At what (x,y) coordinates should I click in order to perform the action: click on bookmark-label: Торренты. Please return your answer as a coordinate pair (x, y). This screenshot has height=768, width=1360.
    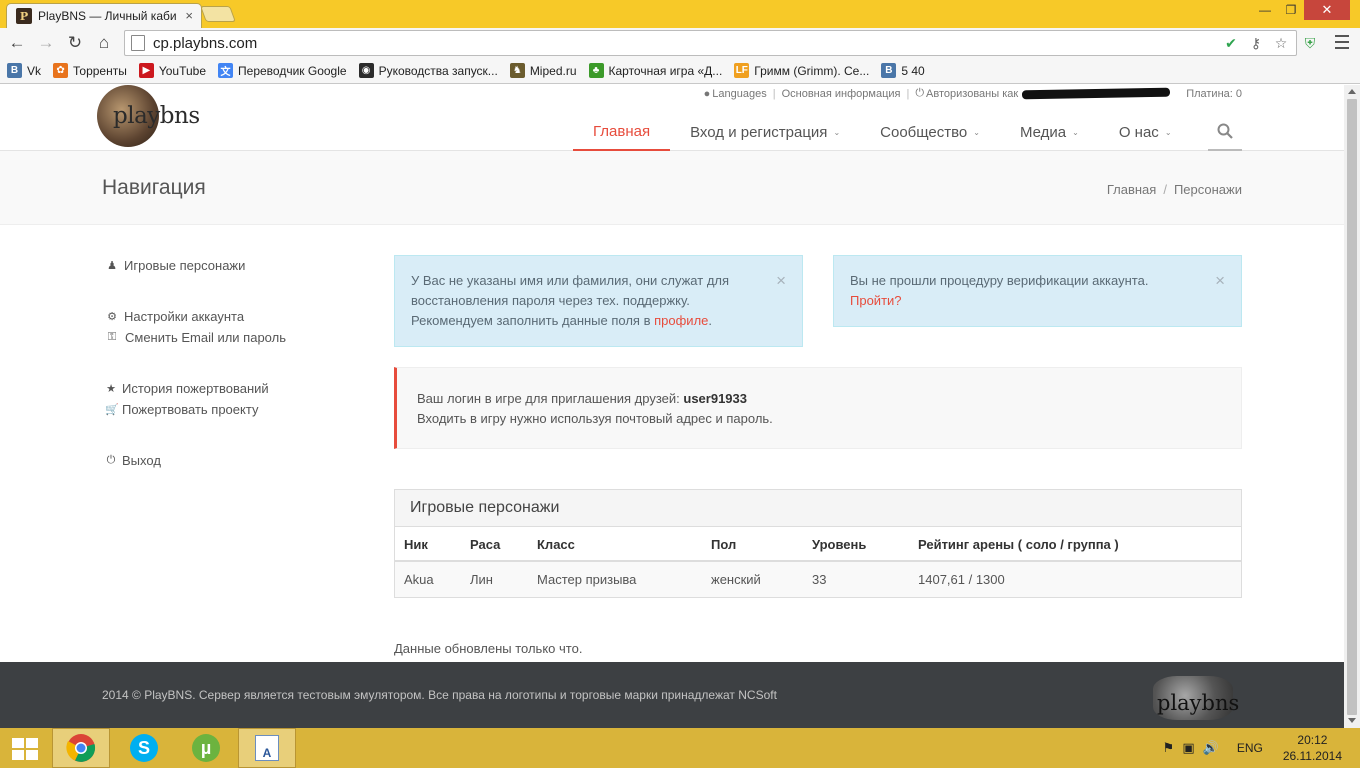
    Looking at the image, I should click on (100, 70).